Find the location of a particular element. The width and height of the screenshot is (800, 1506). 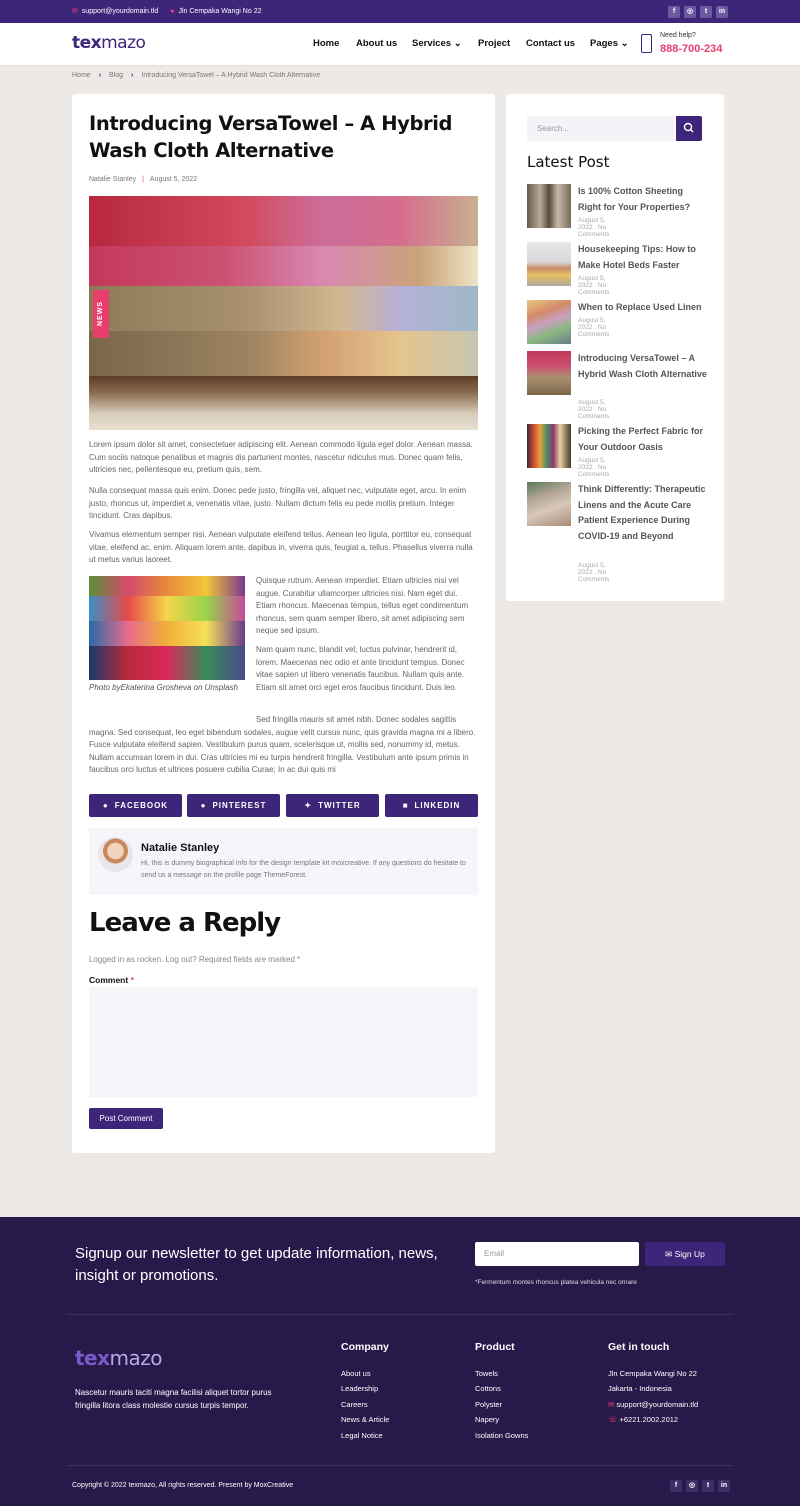

phone-icon: ☏ is located at coordinates (613, 1419).